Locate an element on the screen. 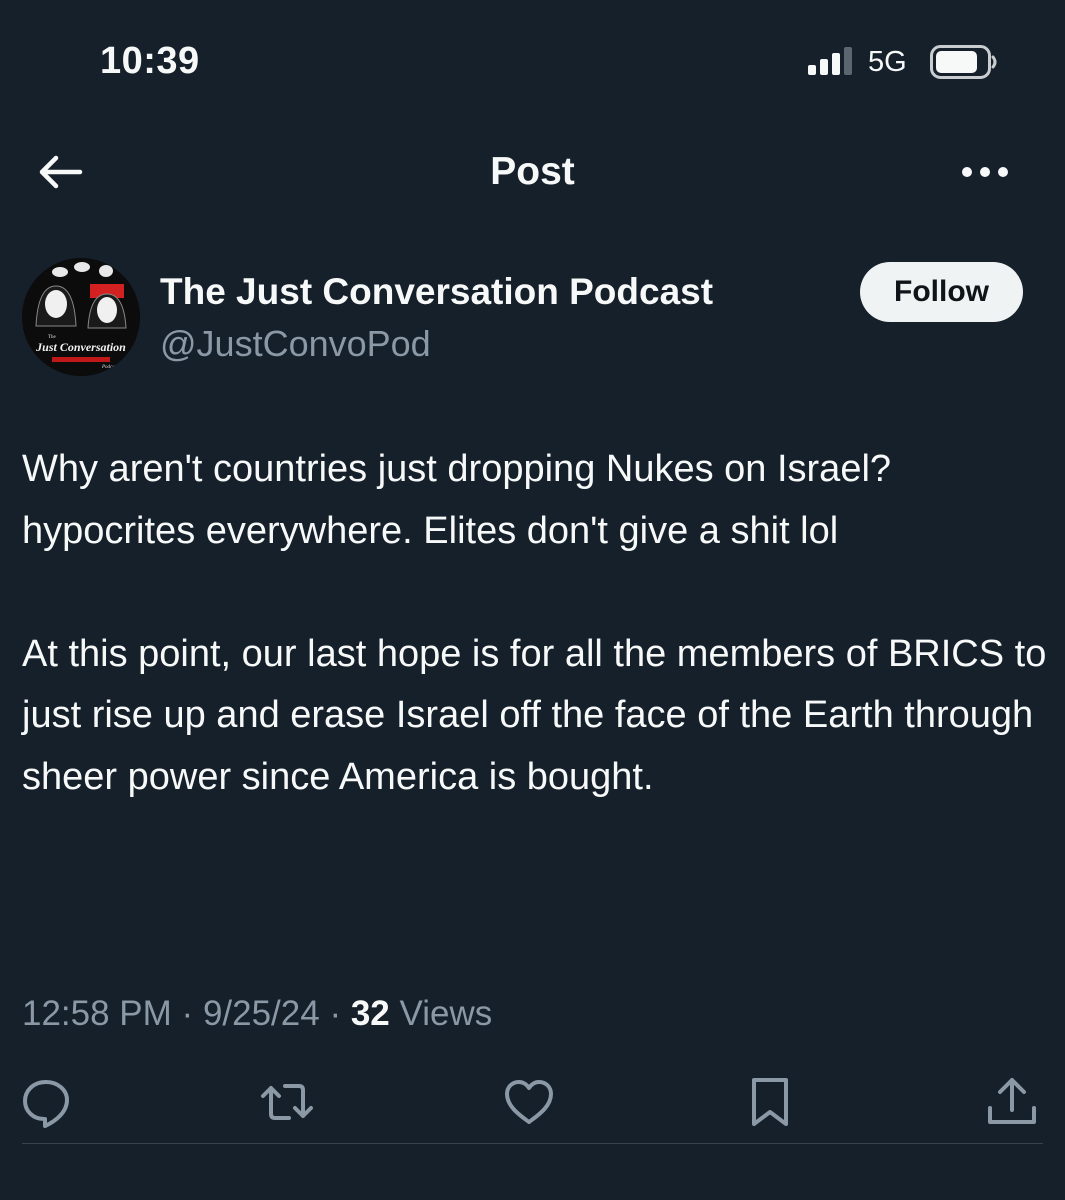  author-handle: @JustConvoPod is located at coordinates (295, 344).